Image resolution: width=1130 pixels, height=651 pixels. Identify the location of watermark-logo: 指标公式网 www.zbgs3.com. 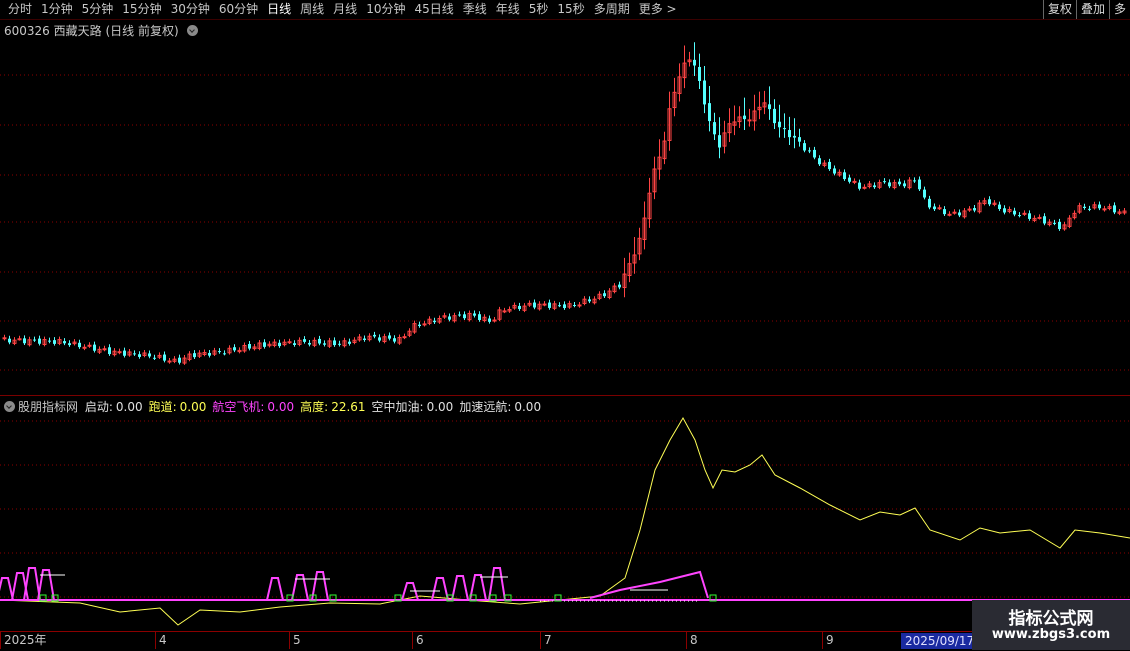
(1051, 625).